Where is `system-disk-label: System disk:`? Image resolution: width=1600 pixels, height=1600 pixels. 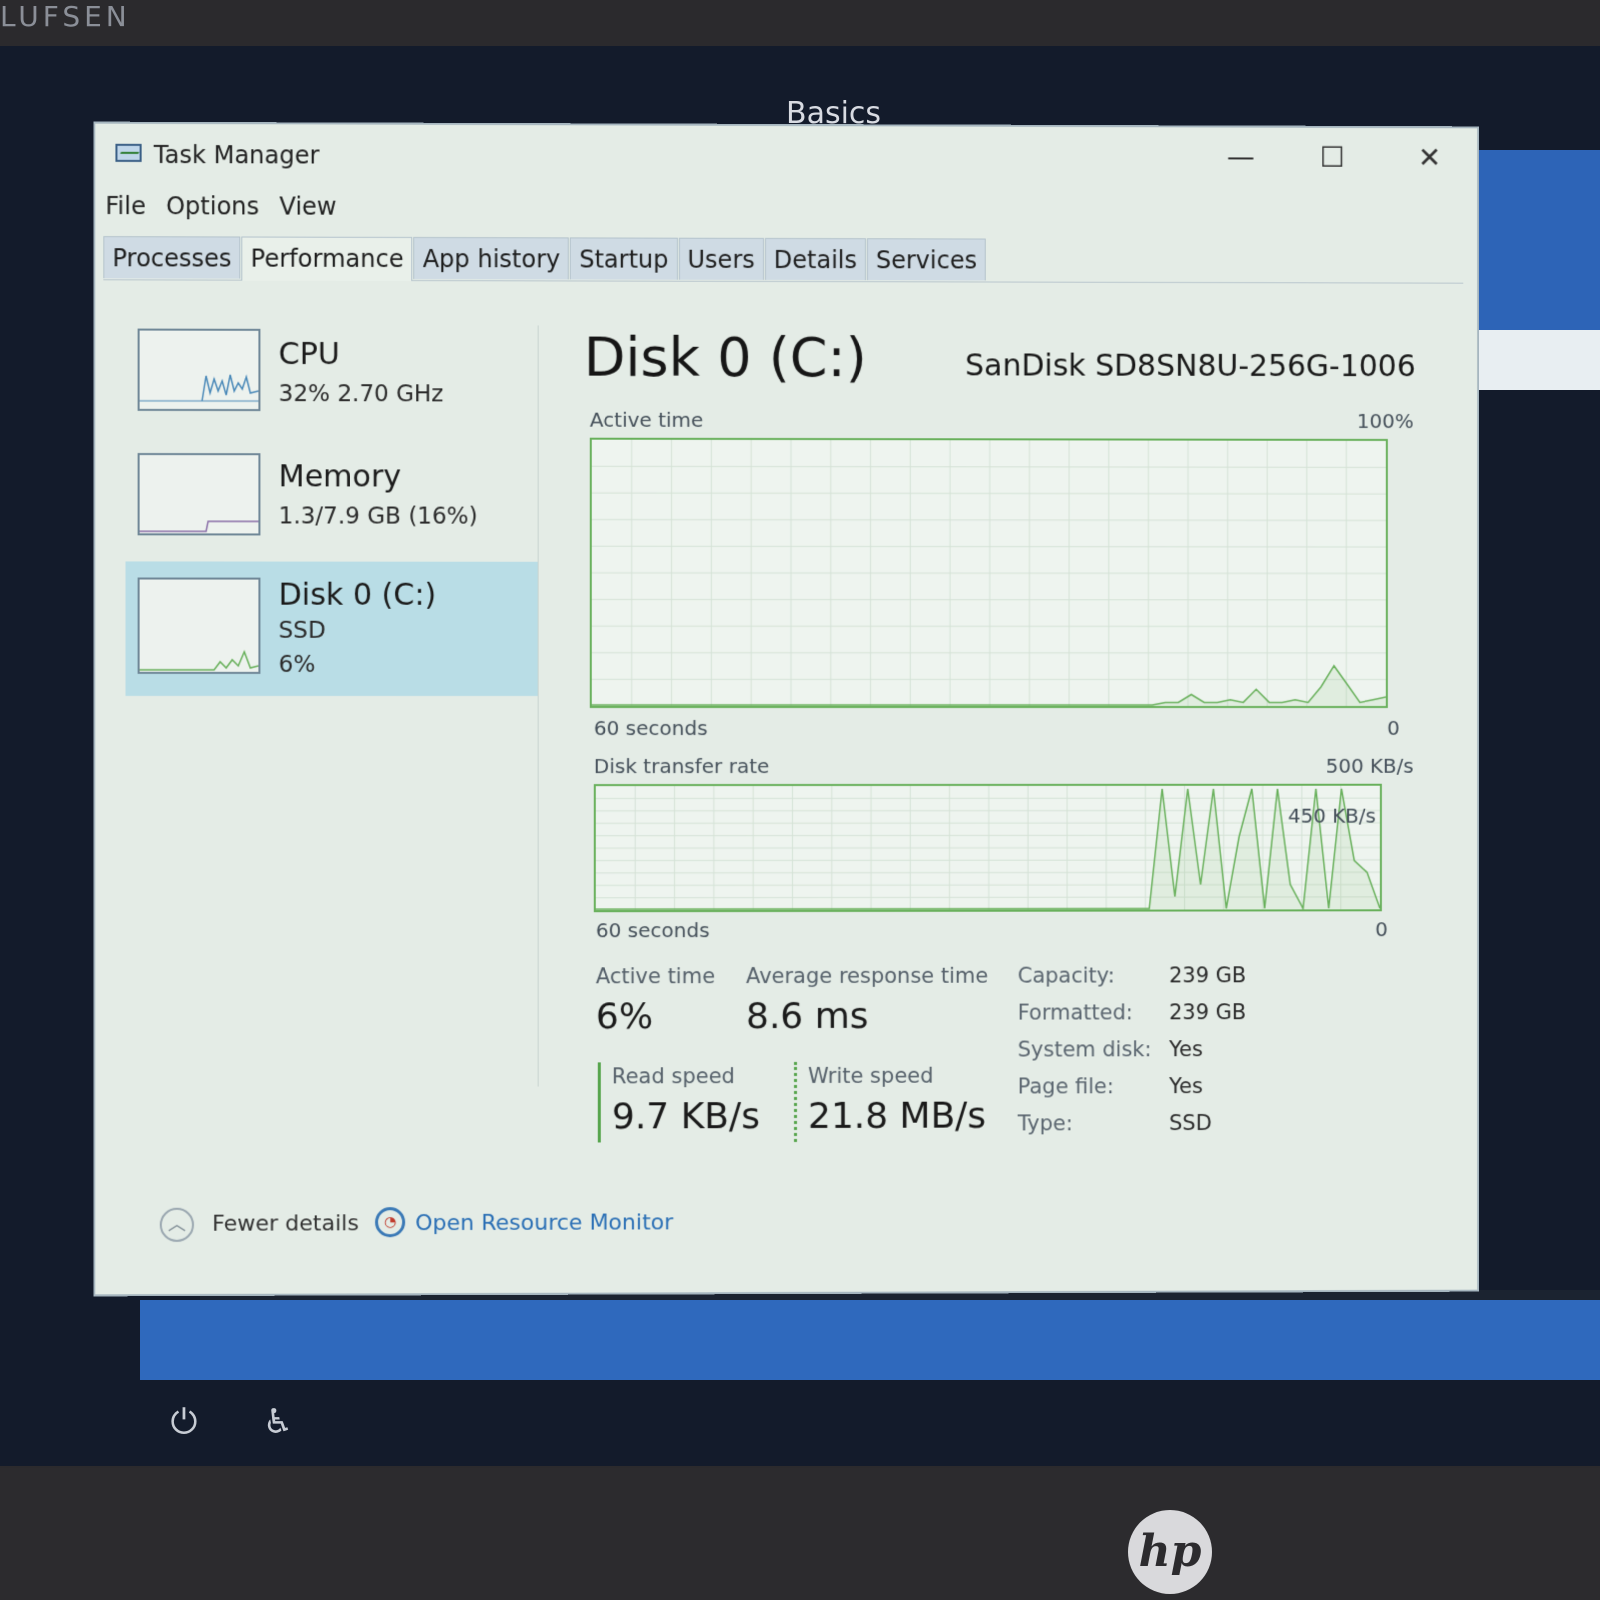 system-disk-label: System disk: is located at coordinates (1085, 1049).